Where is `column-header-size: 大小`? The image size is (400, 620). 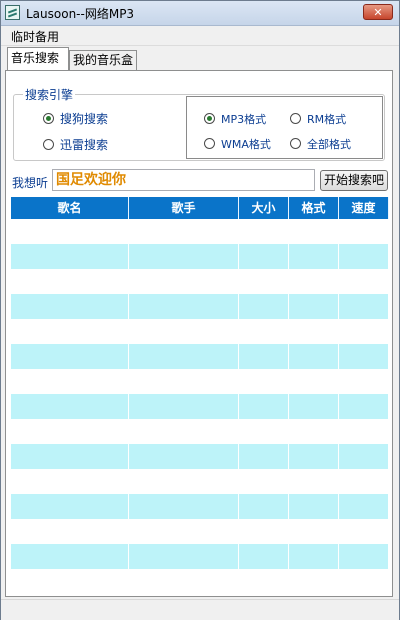
column-header-size: 大小 is located at coordinates (264, 208).